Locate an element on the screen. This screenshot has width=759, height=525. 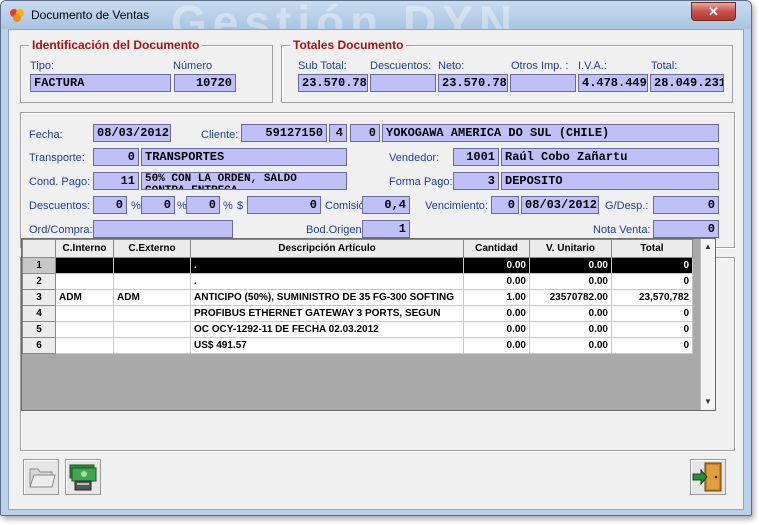
forma-pago-label: Forma Pago: is located at coordinates (421, 182).